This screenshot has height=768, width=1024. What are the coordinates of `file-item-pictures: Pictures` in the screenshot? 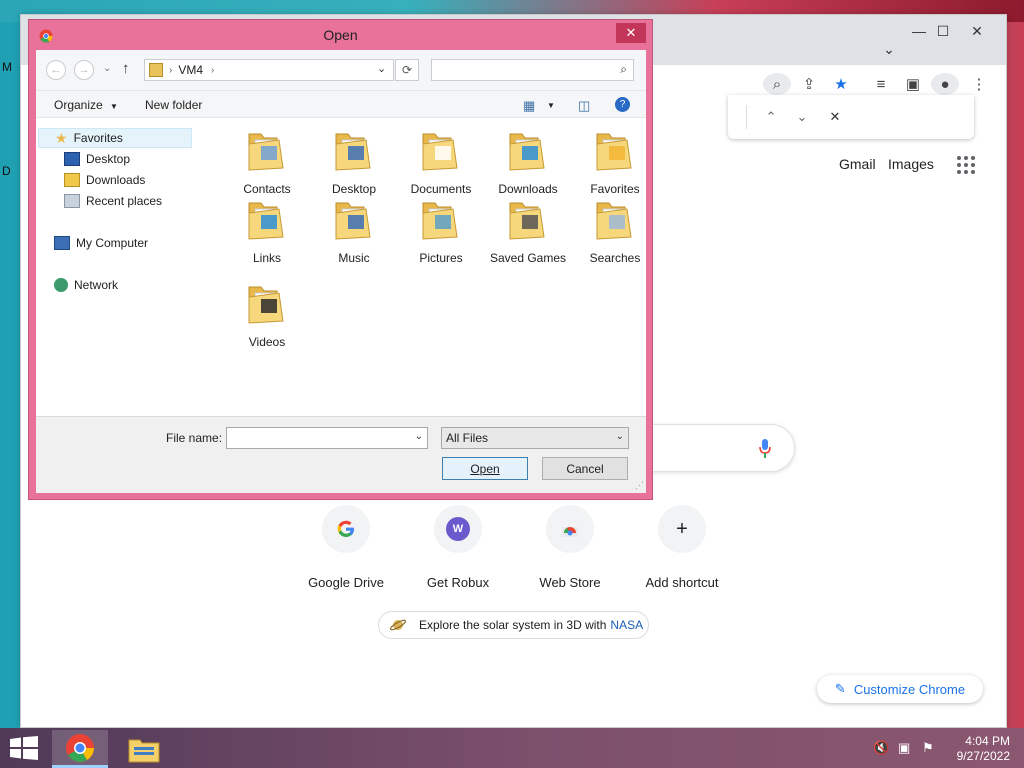 It's located at (441, 231).